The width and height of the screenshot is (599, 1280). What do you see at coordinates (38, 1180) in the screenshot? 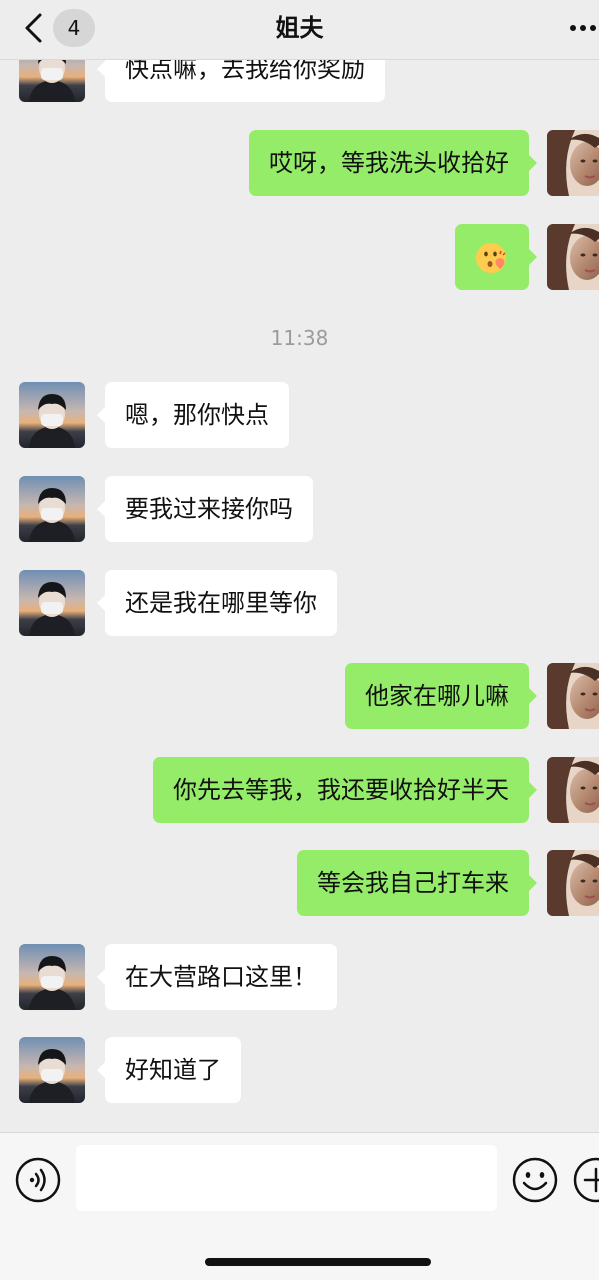
I see `voice-icon` at bounding box center [38, 1180].